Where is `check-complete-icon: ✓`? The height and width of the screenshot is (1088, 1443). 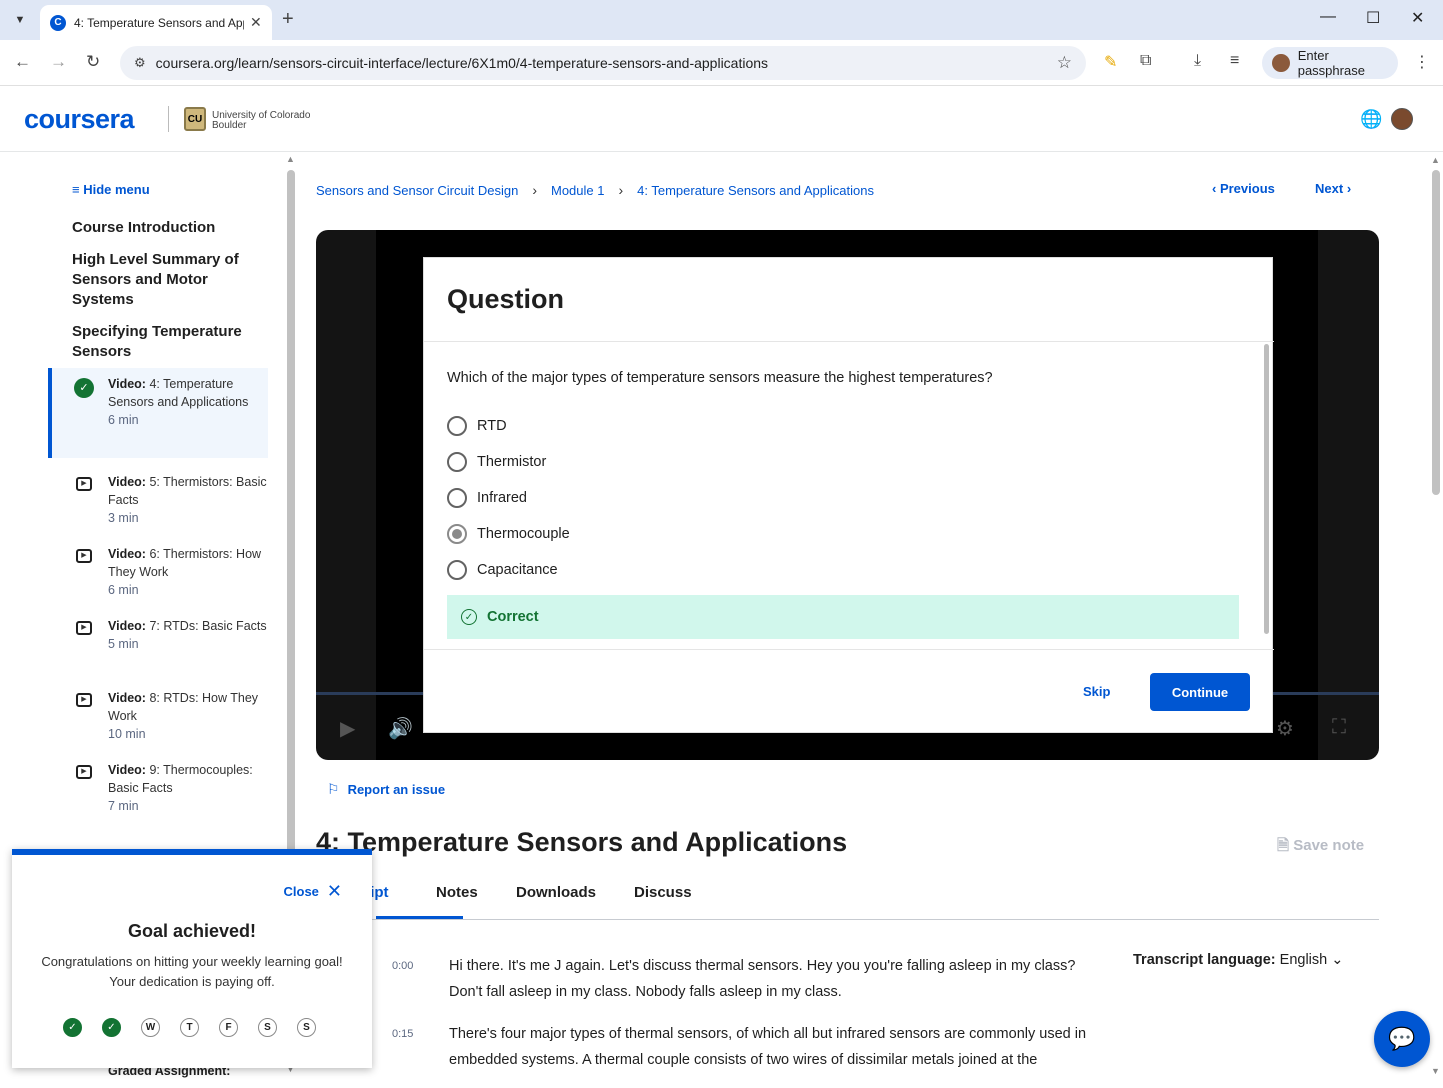
check-complete-icon: ✓ is located at coordinates (84, 388).